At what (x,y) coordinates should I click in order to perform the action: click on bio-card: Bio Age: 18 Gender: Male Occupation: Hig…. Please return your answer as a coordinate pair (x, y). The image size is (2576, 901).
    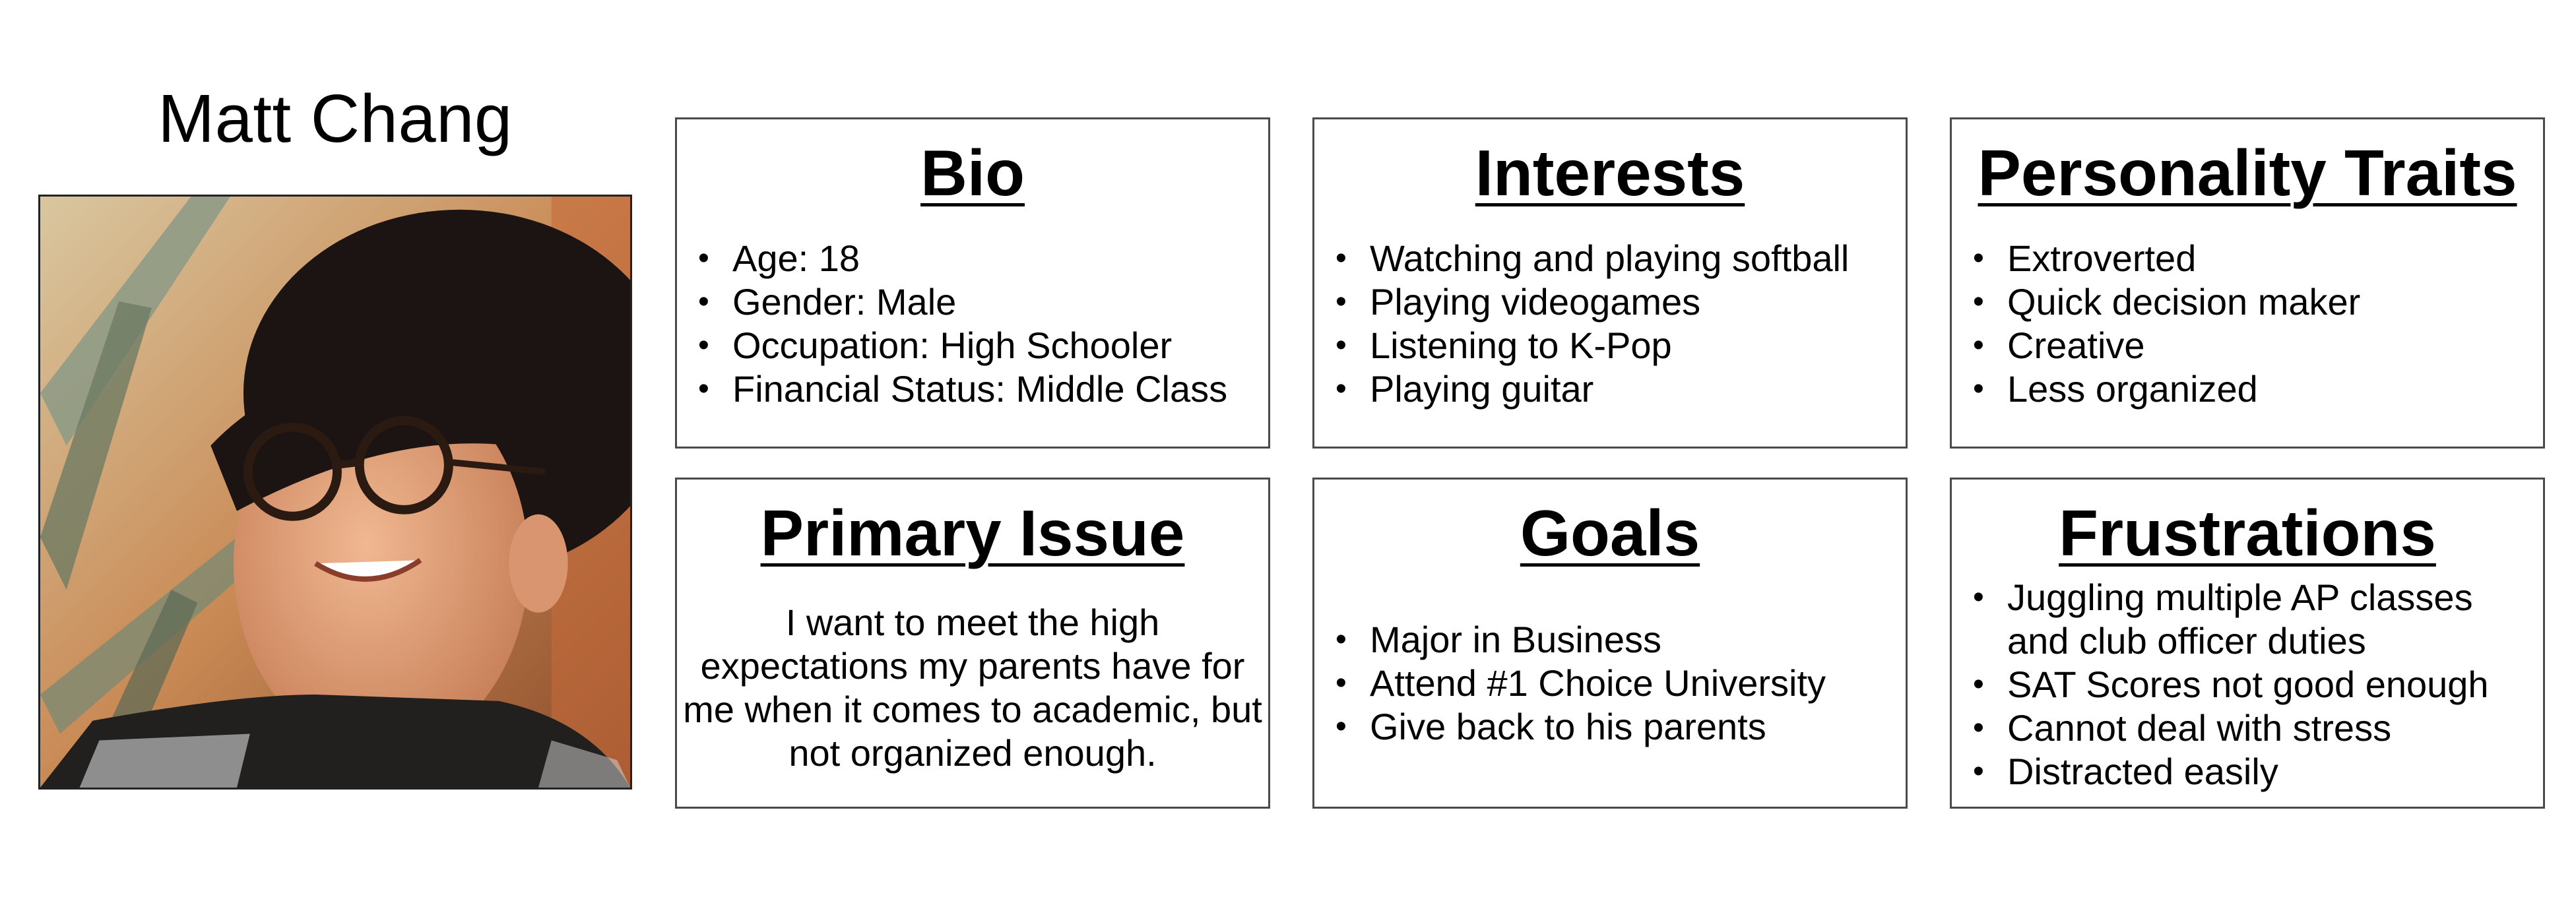
    Looking at the image, I should click on (973, 283).